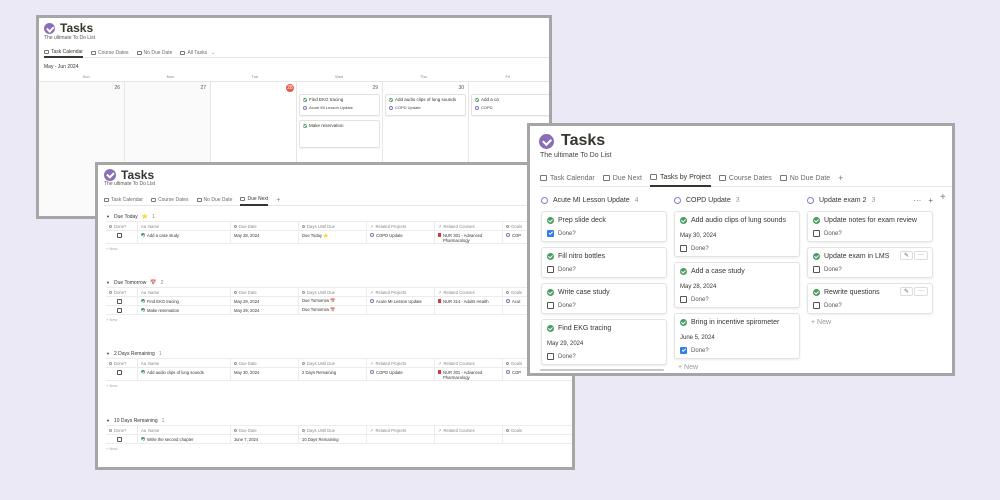 The image size is (1000, 500). Describe the element at coordinates (516, 301) in the screenshot. I see `goal: Acut` at that location.